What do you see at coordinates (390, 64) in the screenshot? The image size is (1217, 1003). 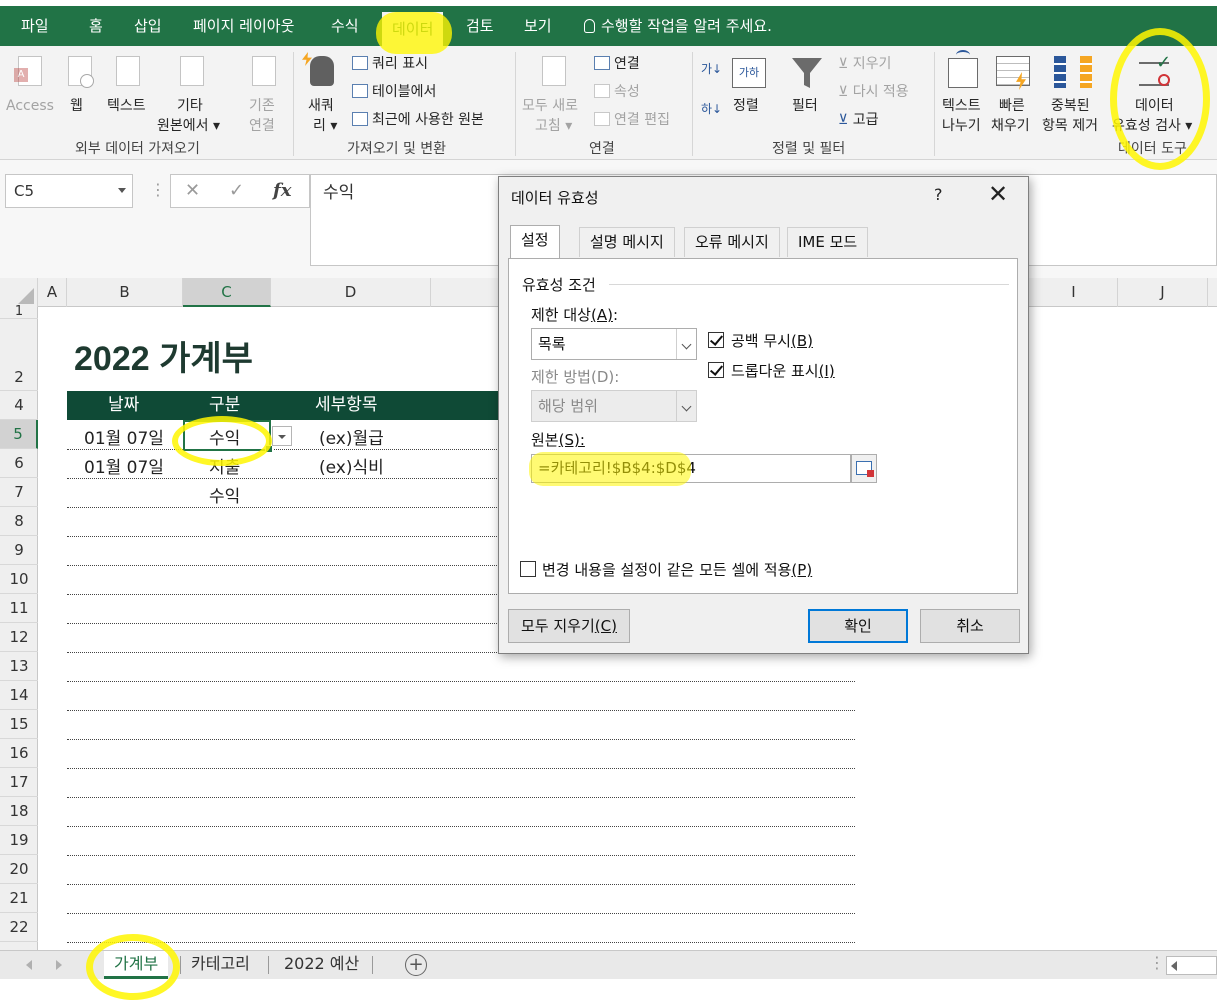 I see `show-queries-button: 쿼리 표시` at bounding box center [390, 64].